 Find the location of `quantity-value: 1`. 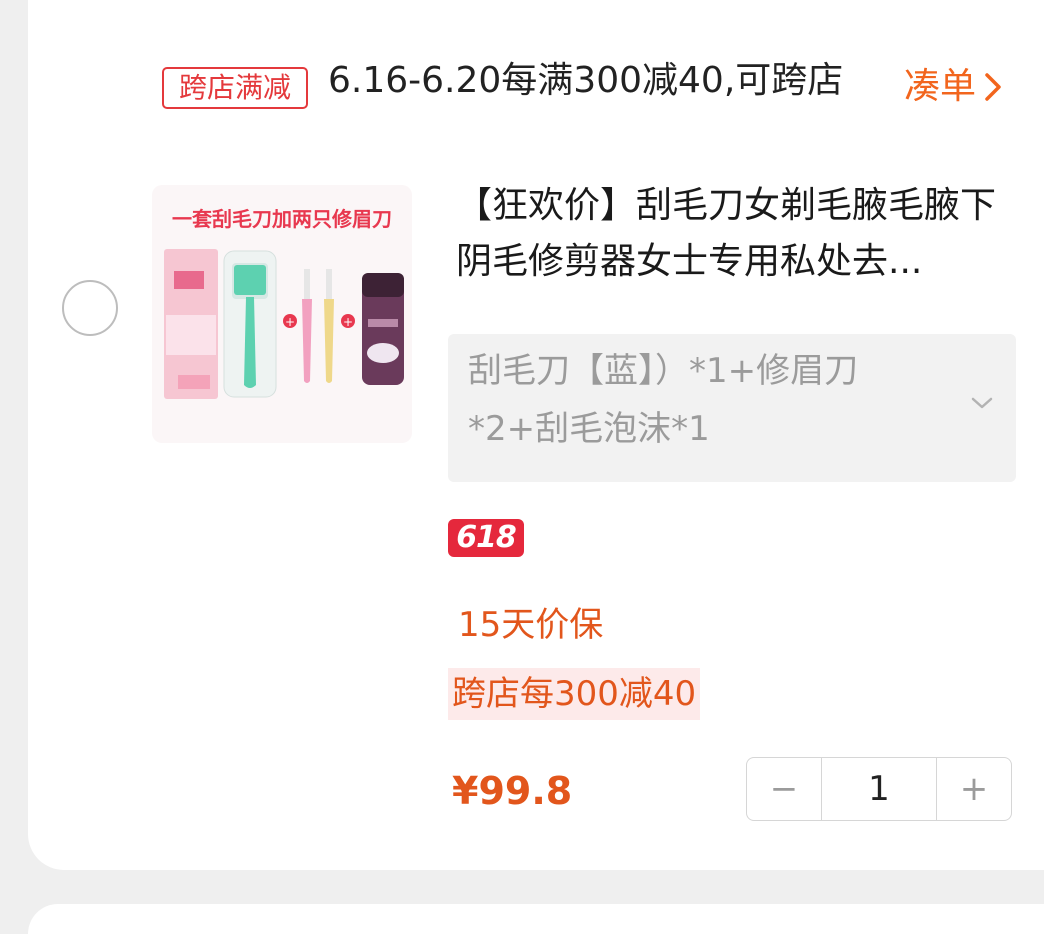

quantity-value: 1 is located at coordinates (879, 789).